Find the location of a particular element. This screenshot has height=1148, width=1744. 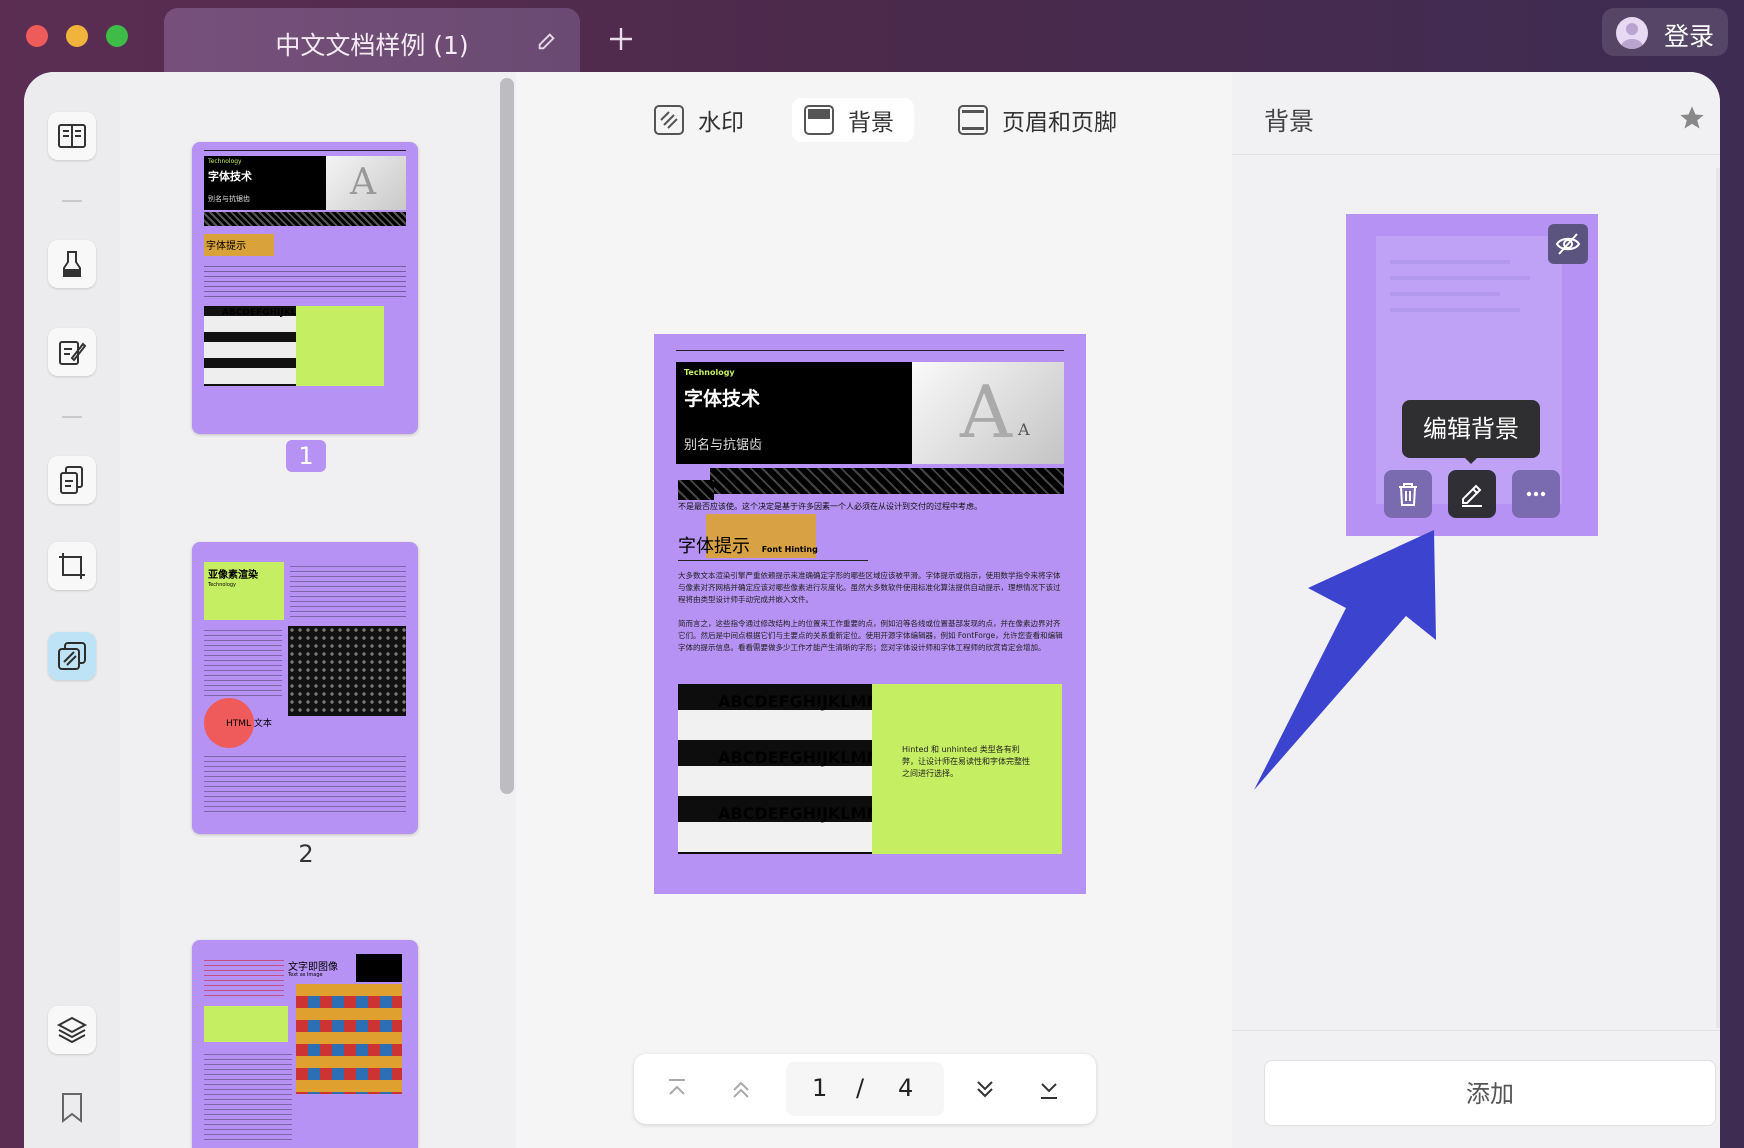

page-hint-title: 字体提示 Font Hinting is located at coordinates (748, 545).